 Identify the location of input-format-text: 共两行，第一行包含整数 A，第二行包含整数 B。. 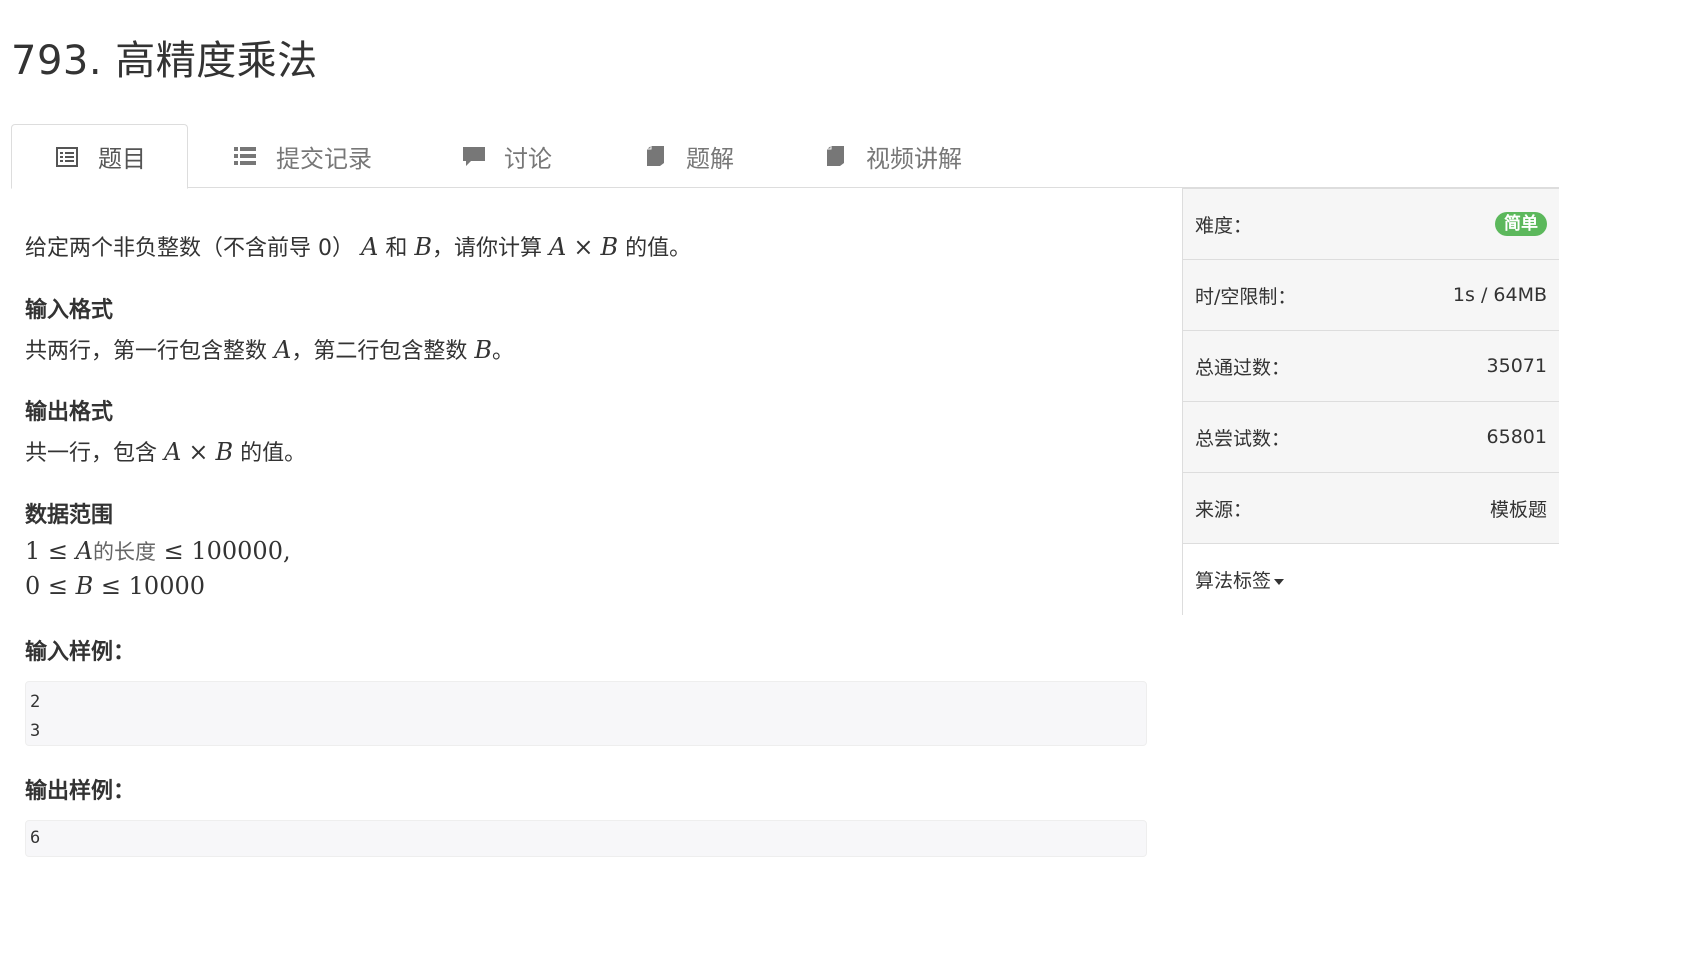
(269, 349).